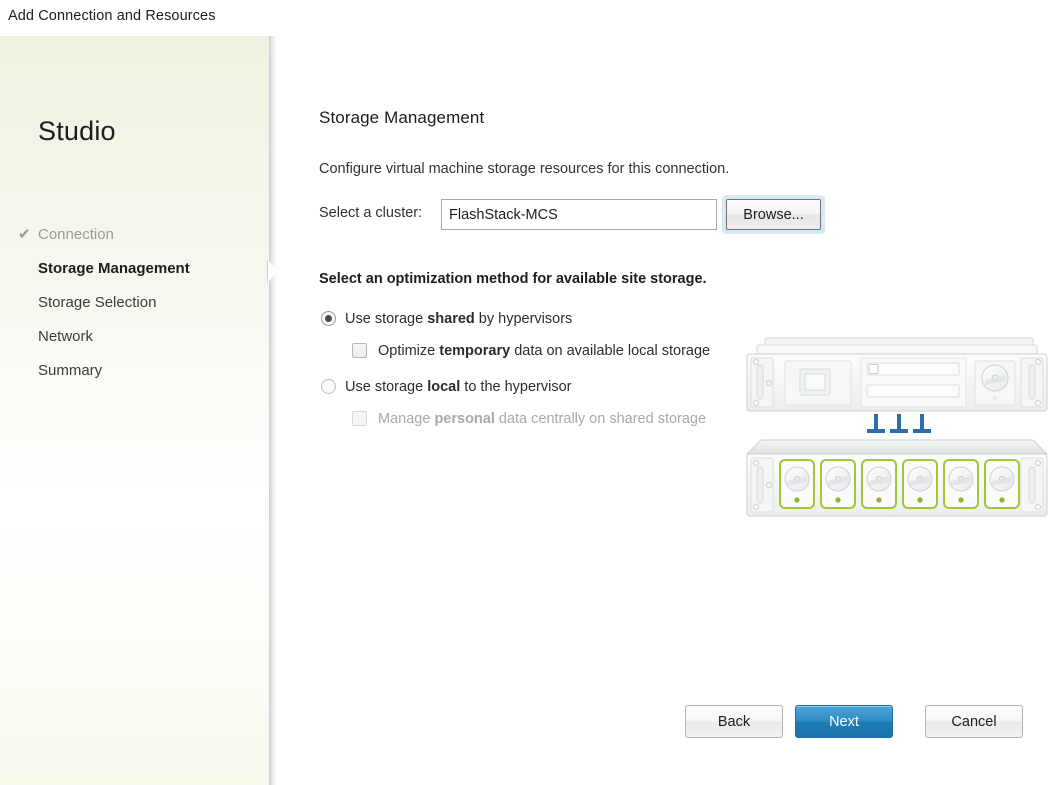  Describe the element at coordinates (459, 319) in the screenshot. I see `radio-shared-label: Use storage shared by hypervisors` at that location.